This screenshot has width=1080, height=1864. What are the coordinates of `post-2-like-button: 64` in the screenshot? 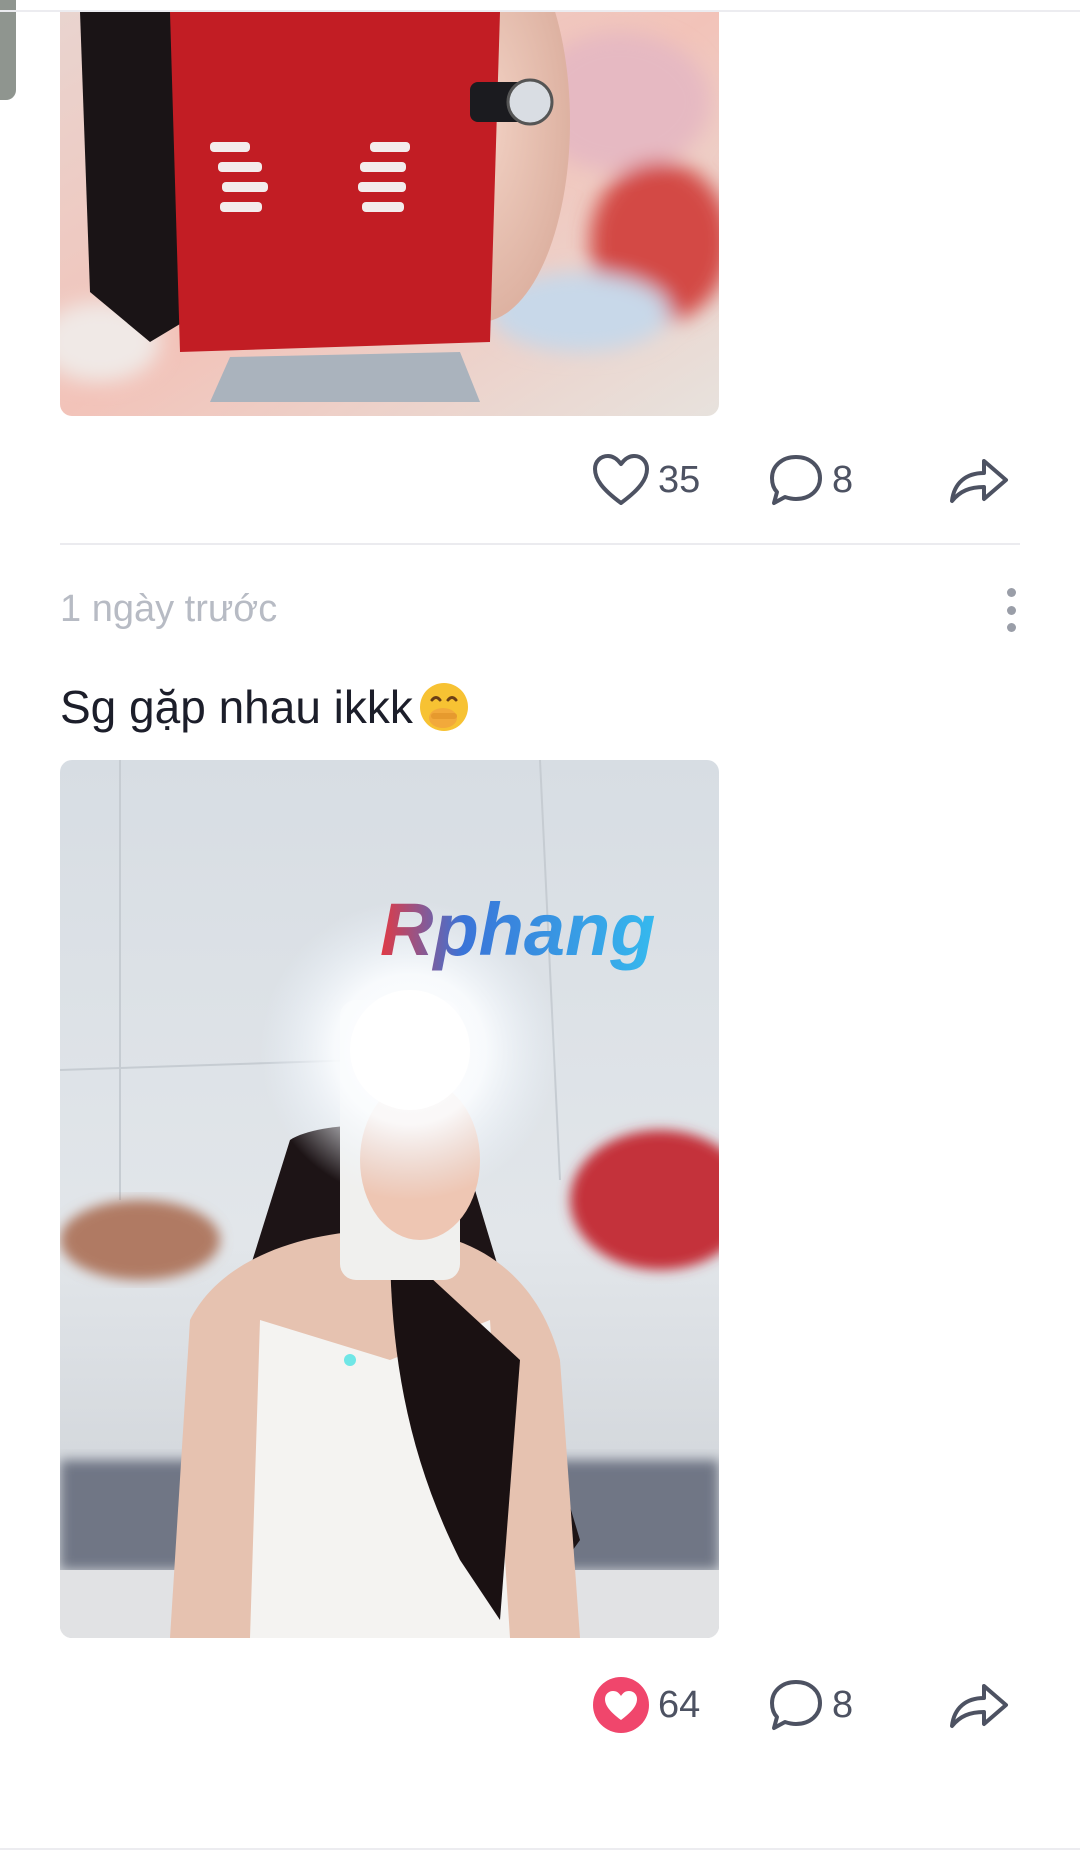 It's located at (646, 1705).